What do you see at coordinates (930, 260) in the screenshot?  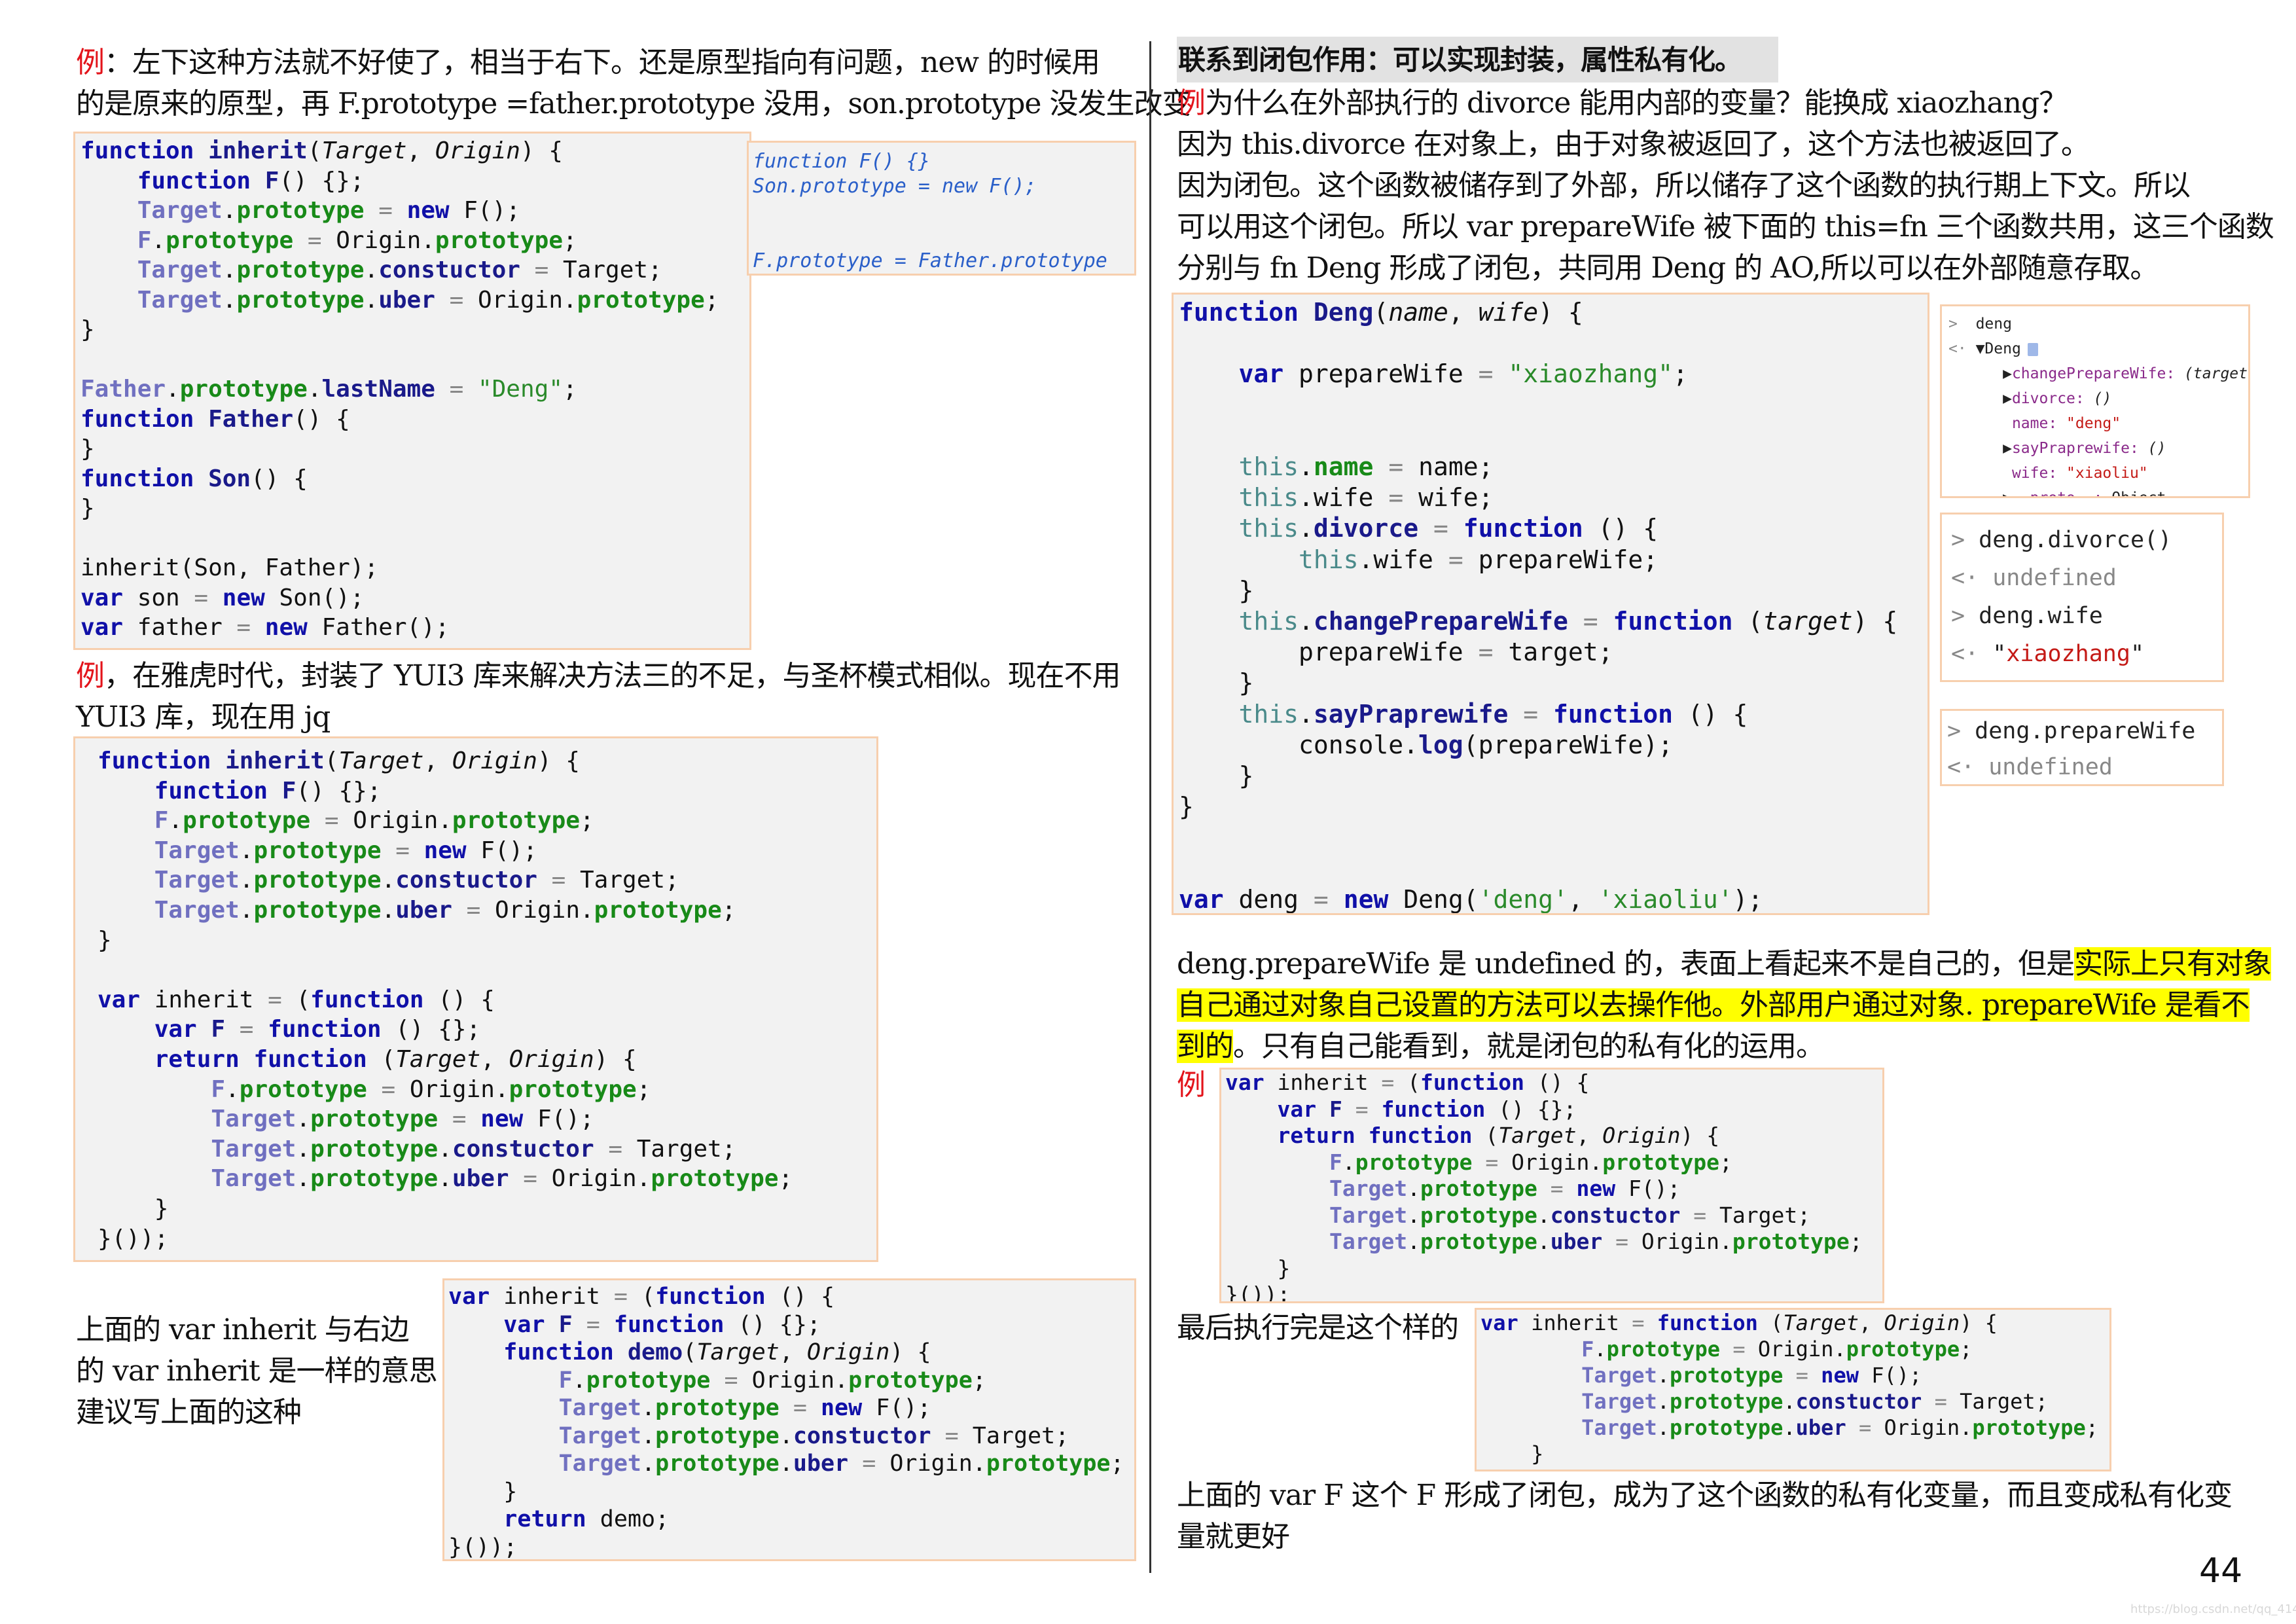 I see `code-line: F.prototype = Father.prototype` at bounding box center [930, 260].